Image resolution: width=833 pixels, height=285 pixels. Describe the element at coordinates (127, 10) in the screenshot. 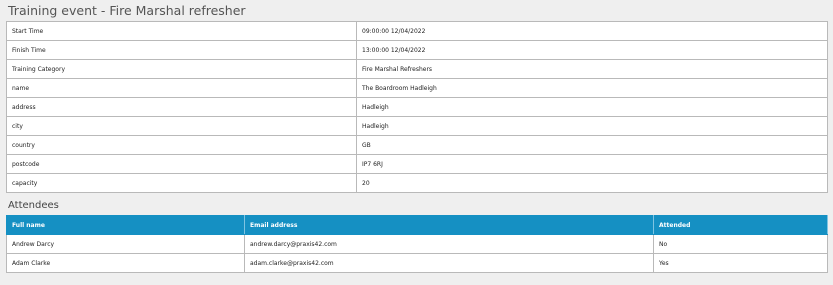

I see `page-title: Training event - Fire Marshal refresher` at that location.